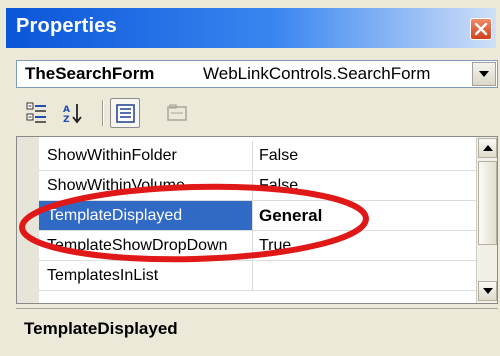 The width and height of the screenshot is (500, 356). I want to click on grid-margin, so click(28, 220).